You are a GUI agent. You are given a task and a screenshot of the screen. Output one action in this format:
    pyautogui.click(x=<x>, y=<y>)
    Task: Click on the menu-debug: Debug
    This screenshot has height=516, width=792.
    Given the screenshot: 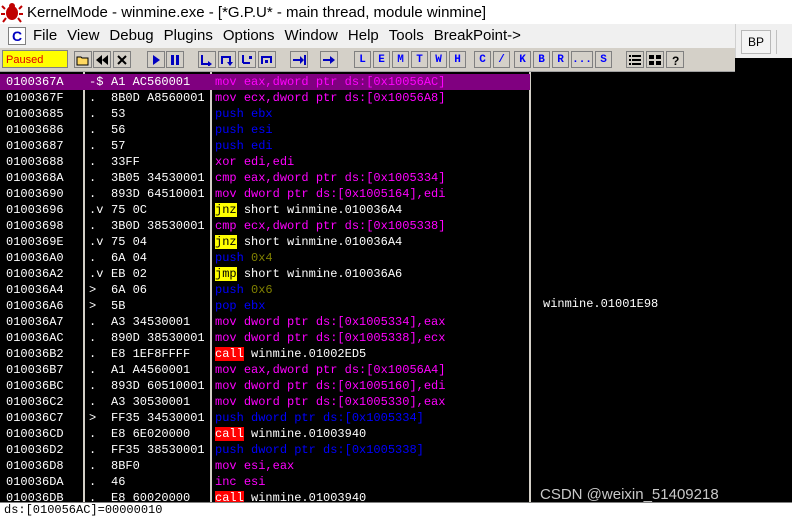 What is the action you would take?
    pyautogui.click(x=131, y=36)
    